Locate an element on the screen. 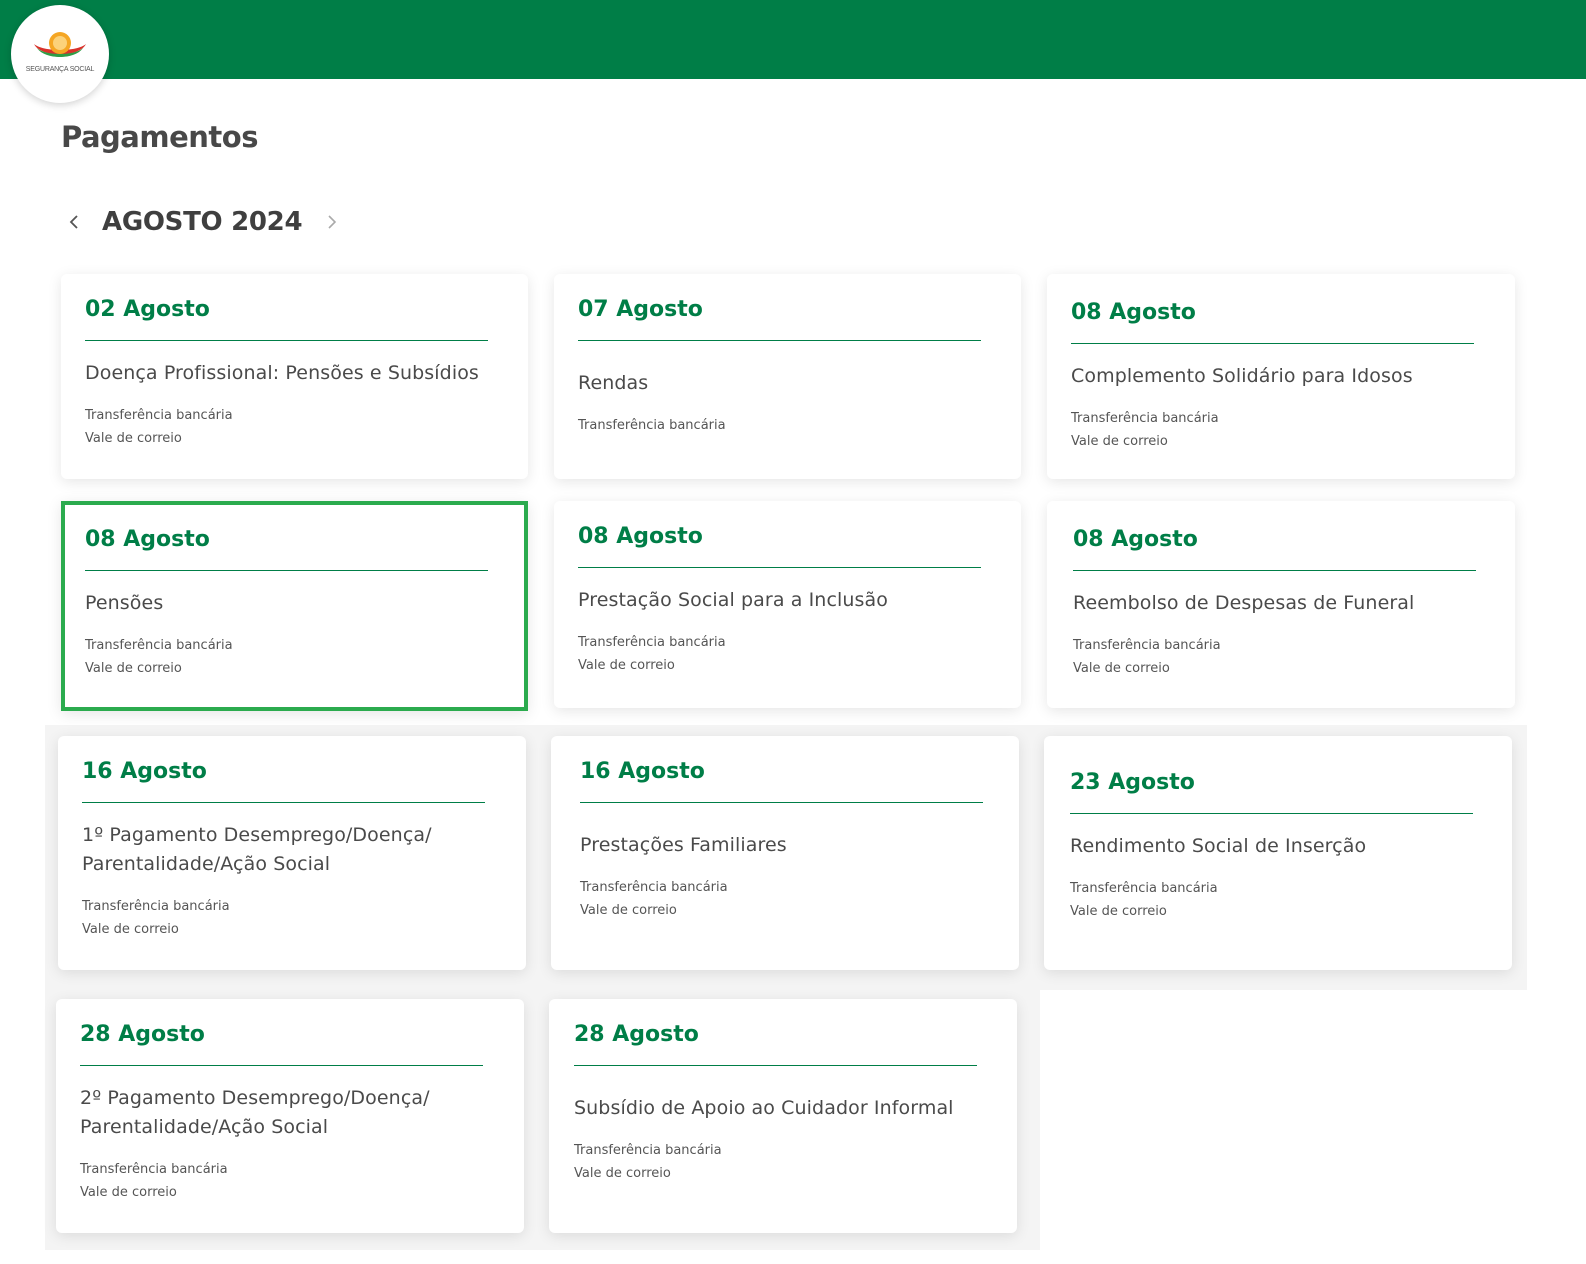  previous-month-button is located at coordinates (74, 222).